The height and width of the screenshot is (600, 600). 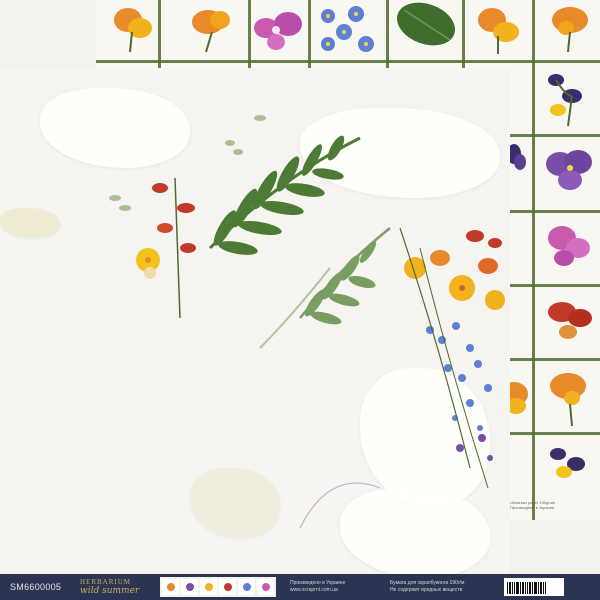 What do you see at coordinates (426, 590) in the screenshot?
I see `safety-text: Не содержит вредных веществ` at bounding box center [426, 590].